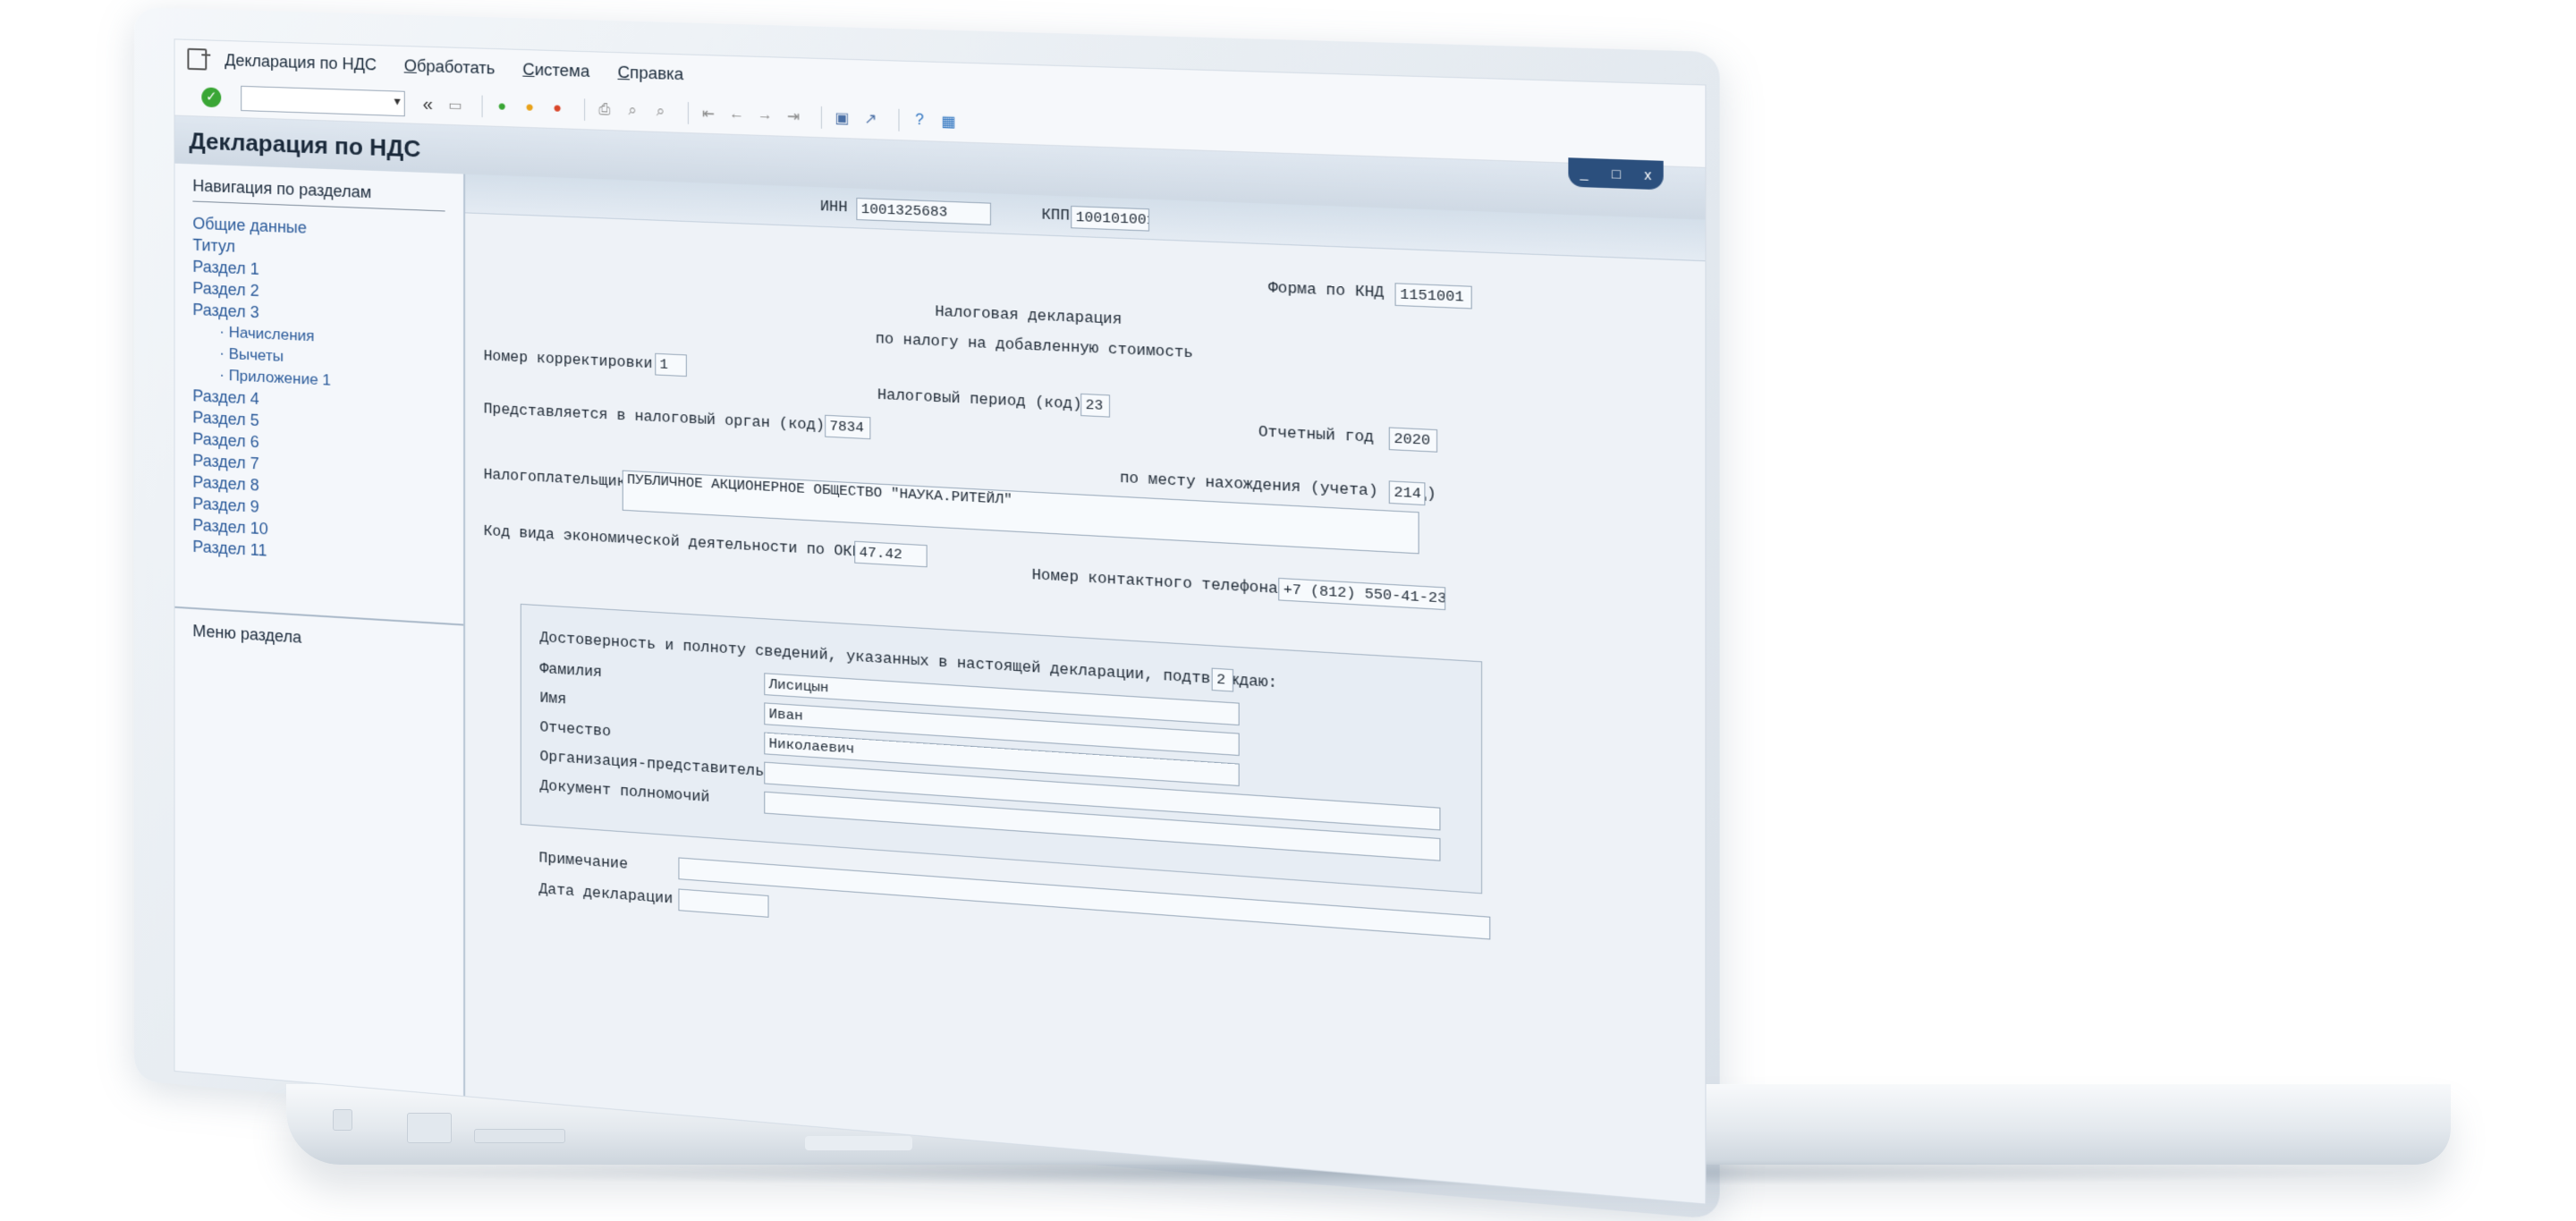 This screenshot has height=1221, width=2576. What do you see at coordinates (301, 63) in the screenshot?
I see `menu-item-declaration: Декларация по НДС` at bounding box center [301, 63].